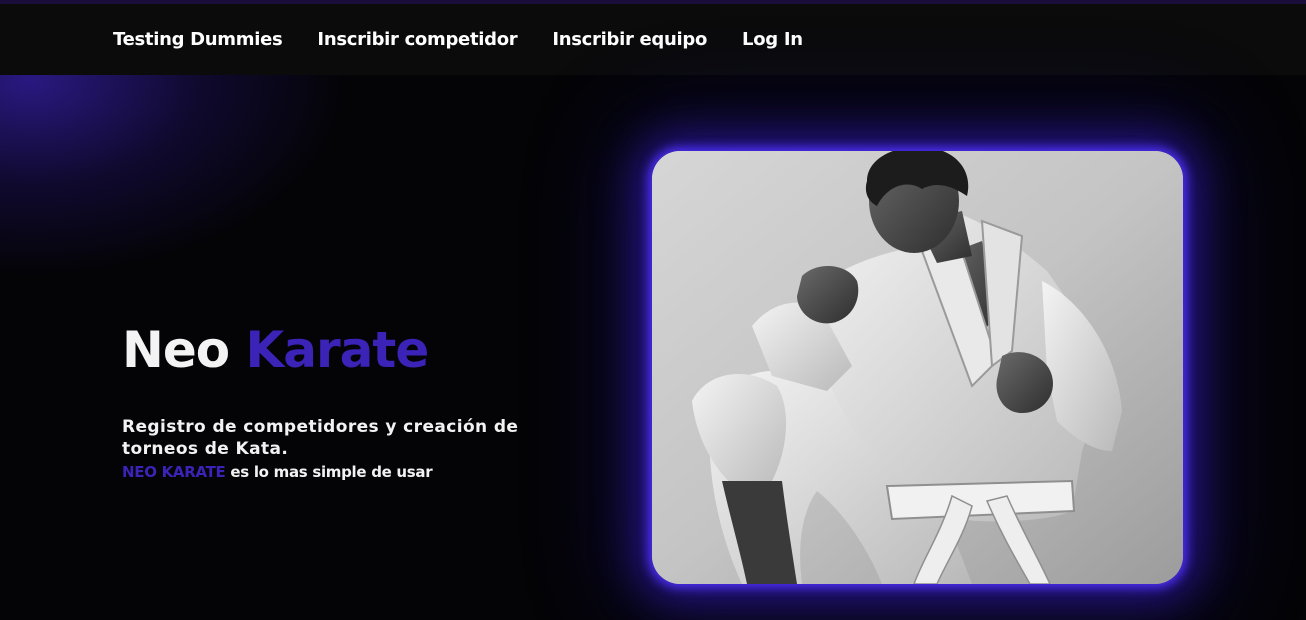 The image size is (1306, 620). I want to click on hero-title-neo: Neo, so click(176, 350).